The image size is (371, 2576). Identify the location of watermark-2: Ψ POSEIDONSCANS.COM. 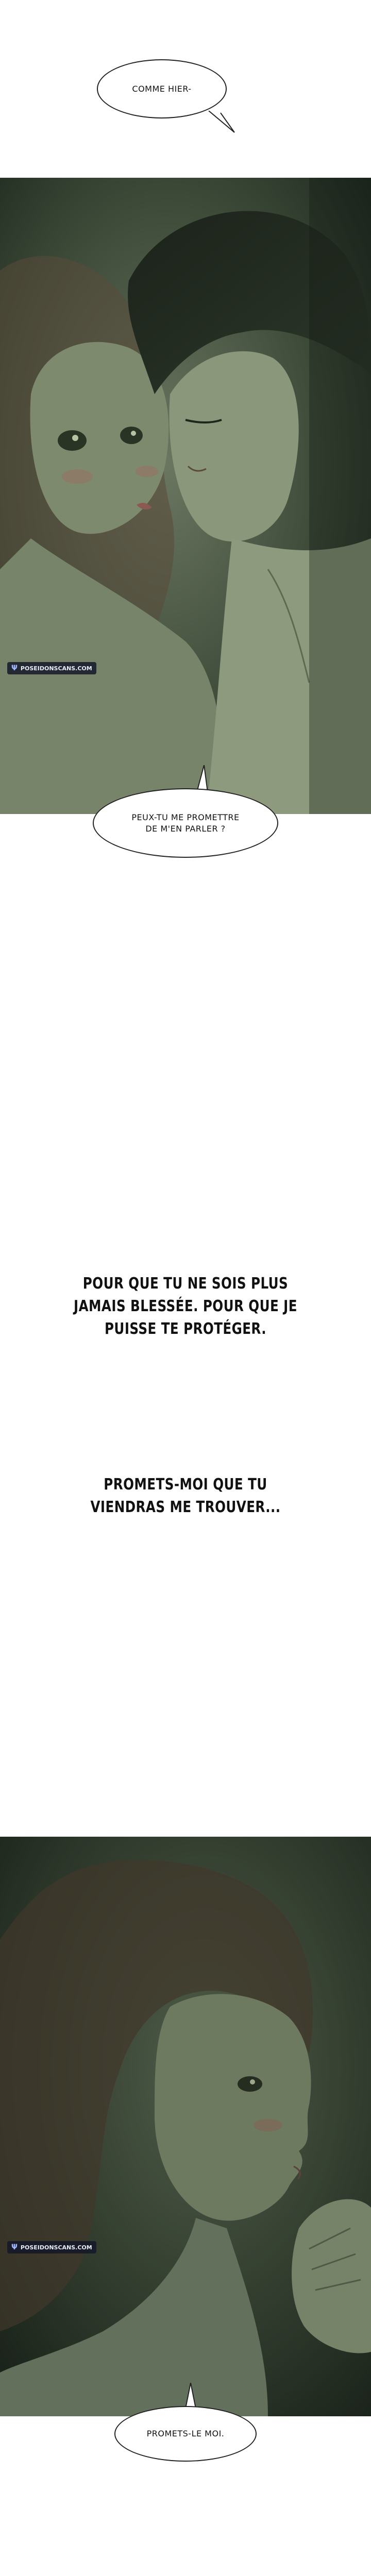
(51, 2247).